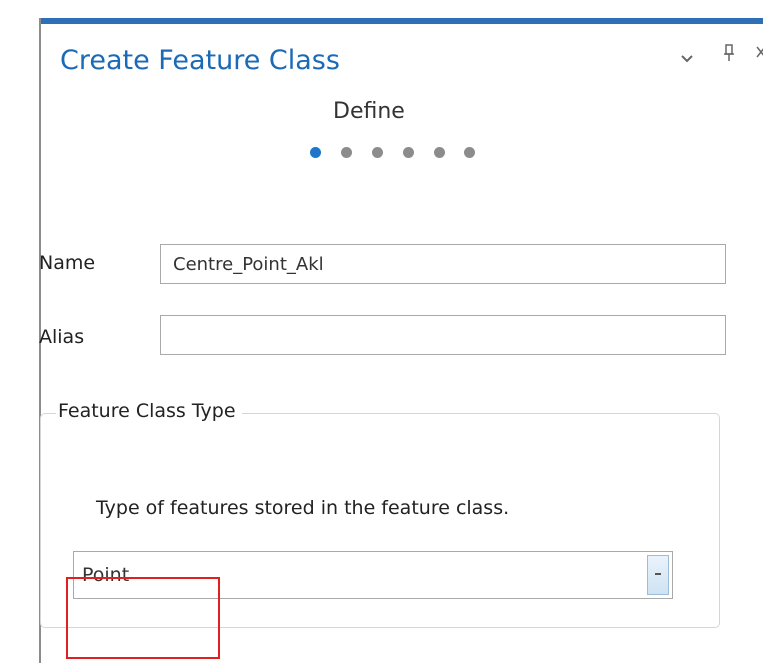  I want to click on alias-label: Alias, so click(62, 337).